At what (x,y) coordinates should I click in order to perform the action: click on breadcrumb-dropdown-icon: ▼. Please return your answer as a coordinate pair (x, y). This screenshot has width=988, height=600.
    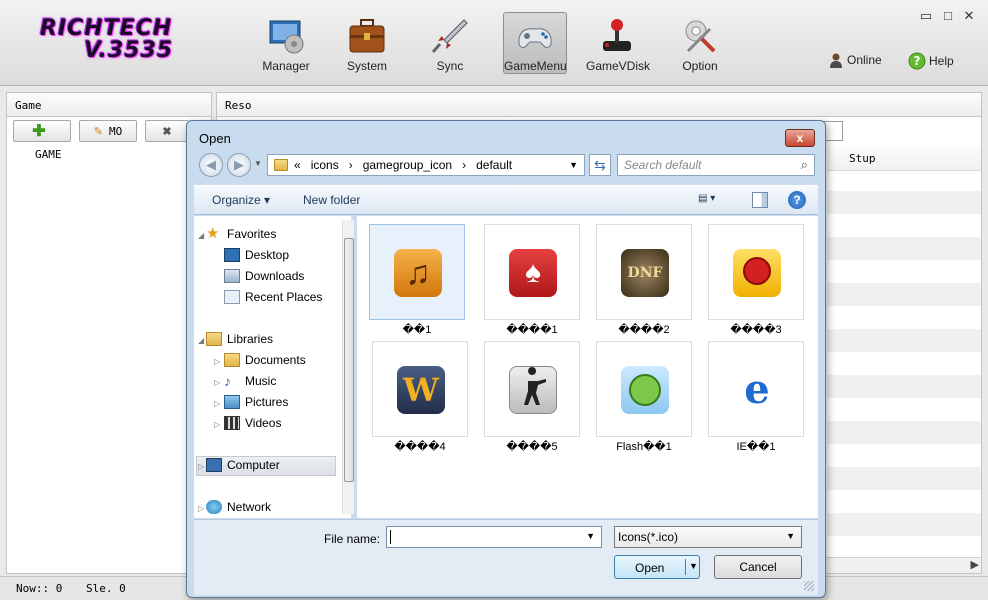
    Looking at the image, I should click on (573, 165).